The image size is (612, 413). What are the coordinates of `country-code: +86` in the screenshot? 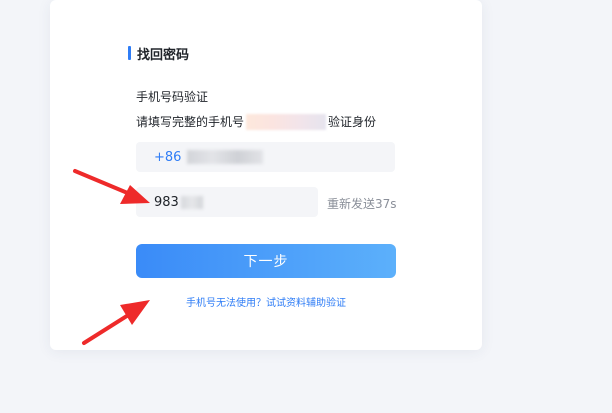 It's located at (167, 157).